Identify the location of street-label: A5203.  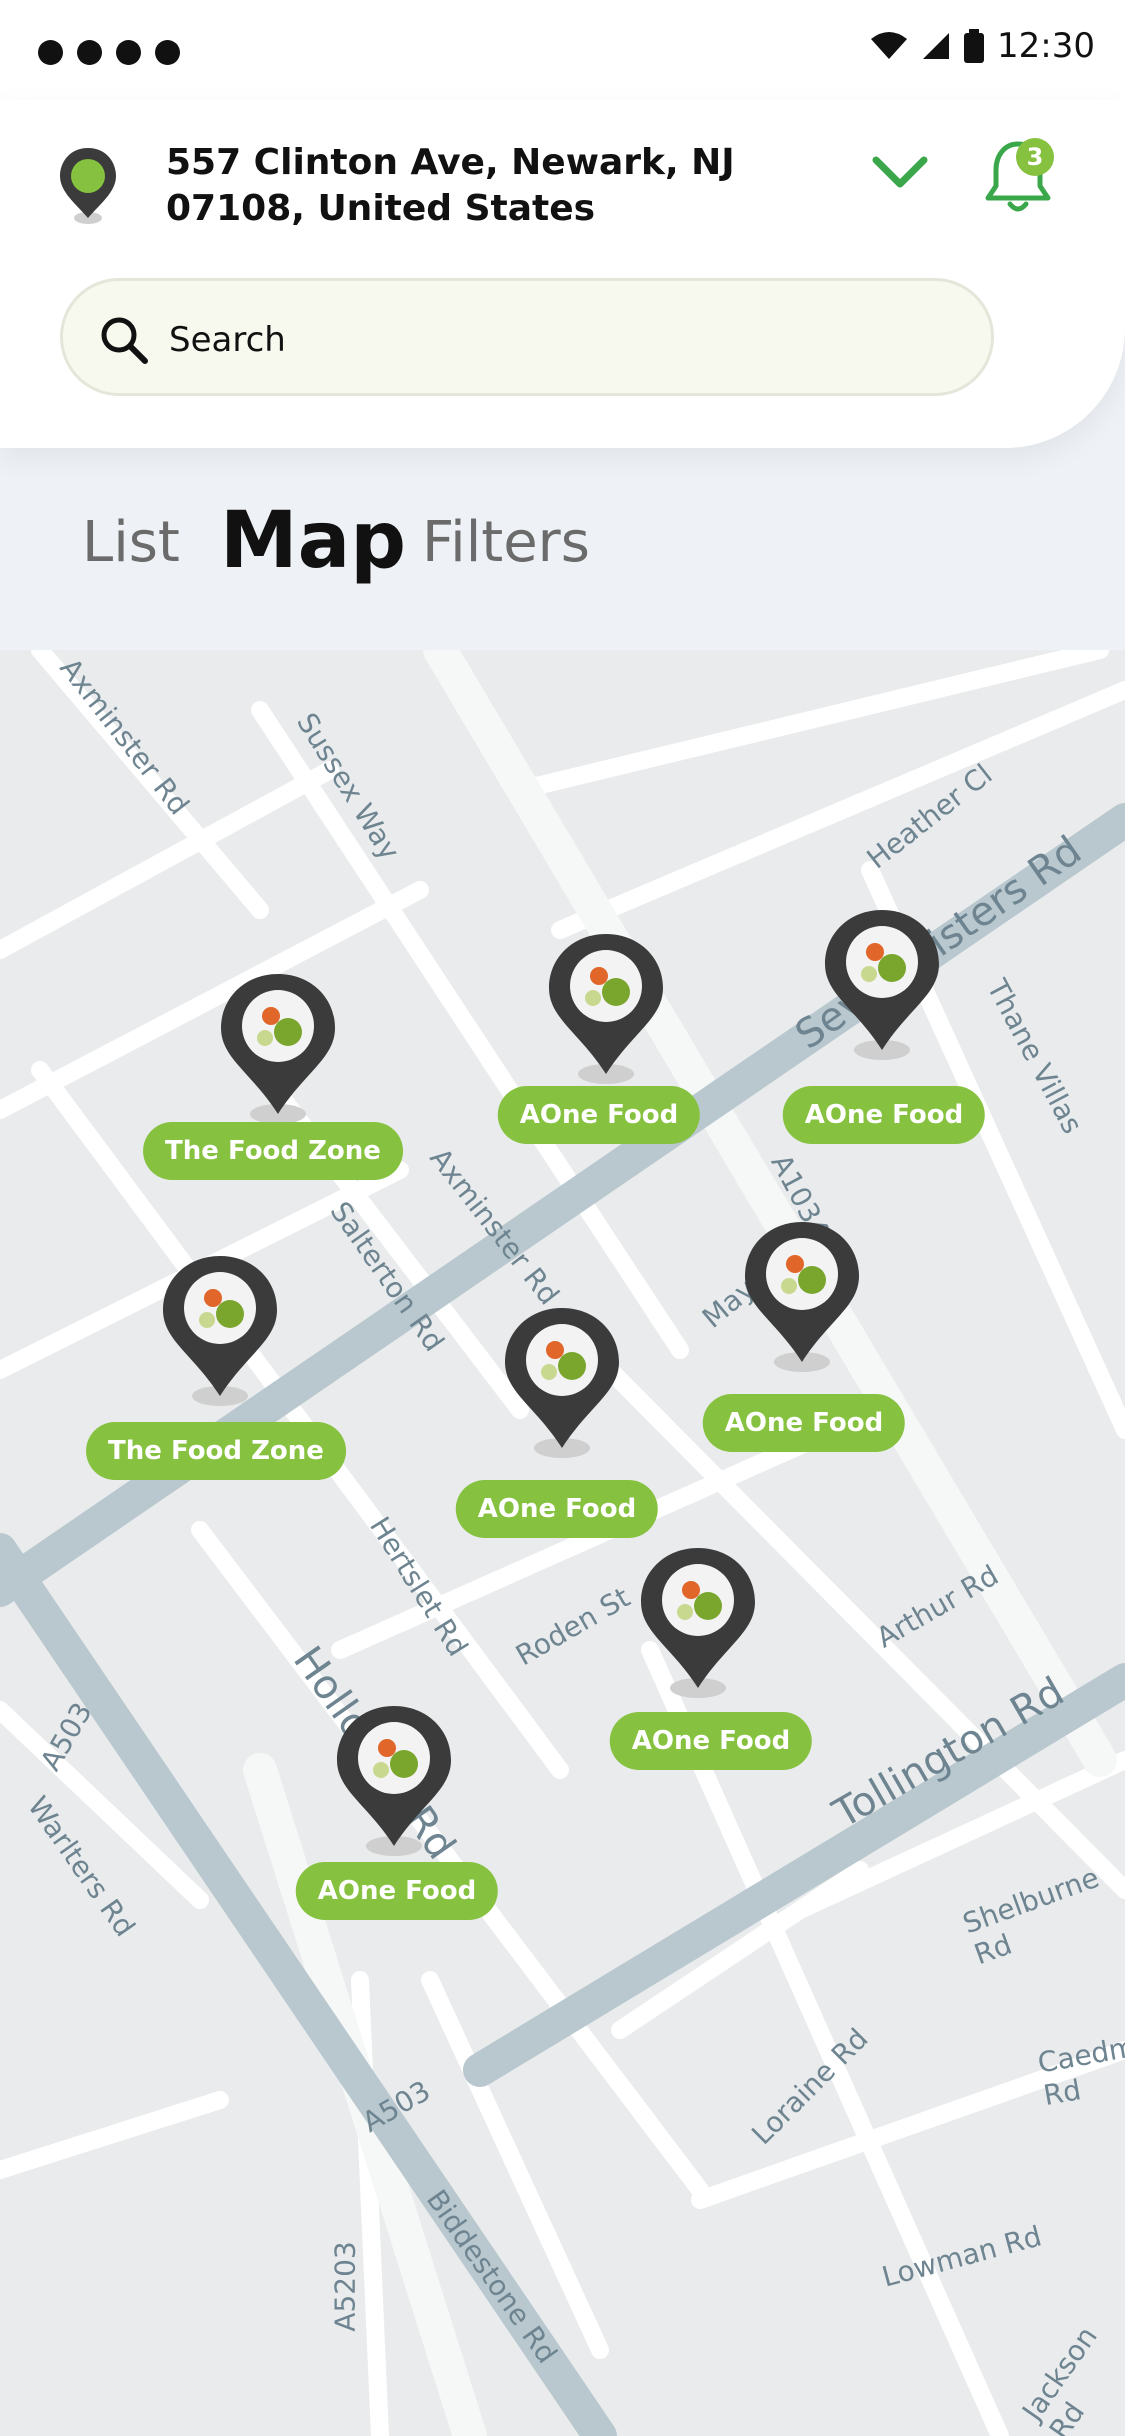
(345, 2286).